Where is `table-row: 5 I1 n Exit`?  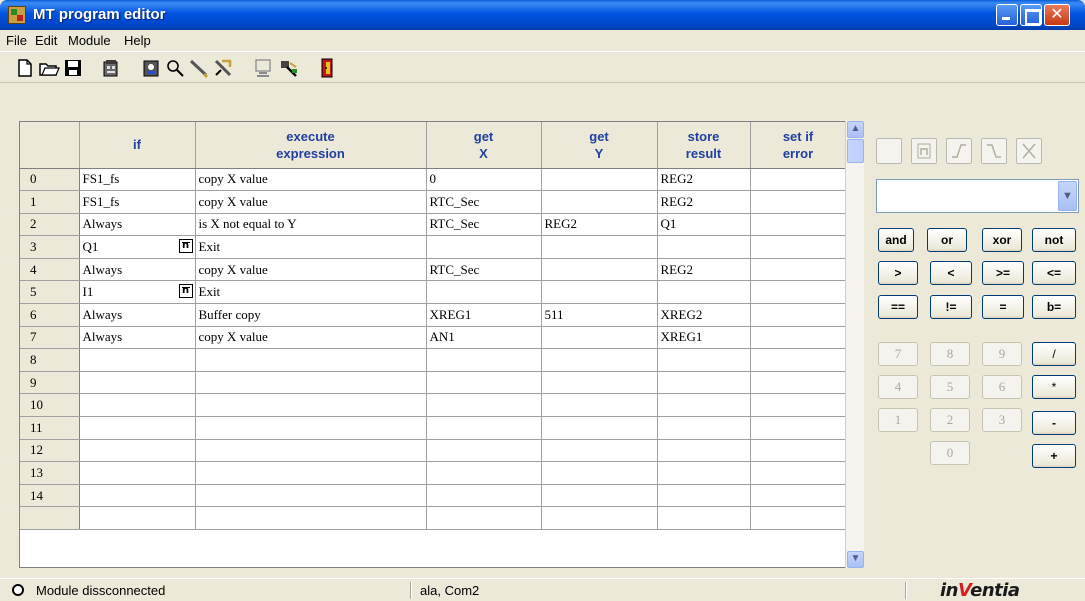
table-row: 5 I1 n Exit is located at coordinates (433, 292).